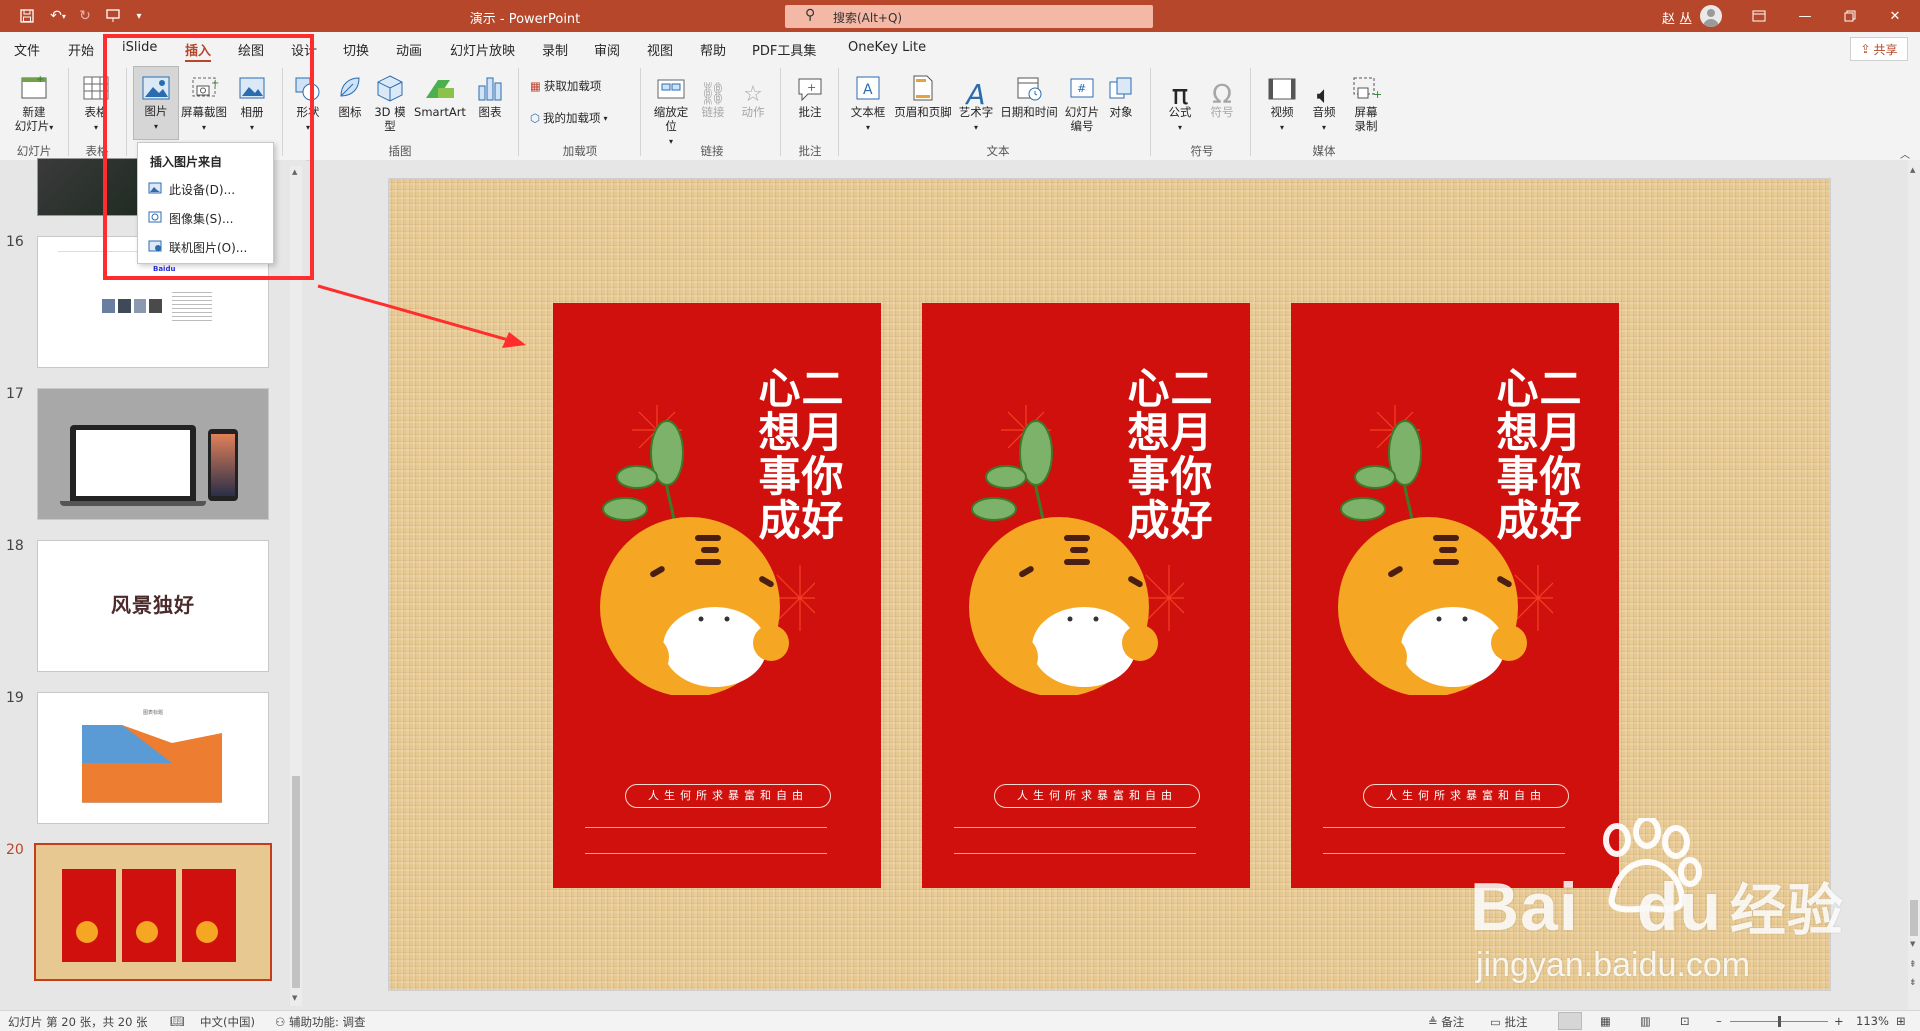  Describe the element at coordinates (320, 1022) in the screenshot. I see `accessibility-status: ⚇ 辅助功能: 调查` at that location.